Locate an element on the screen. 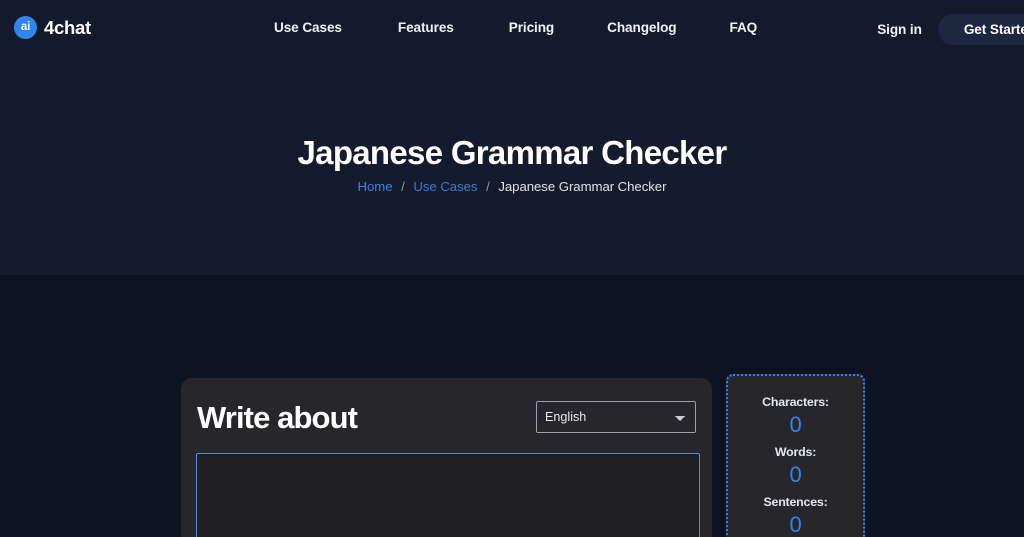  stat-sentences: Sentences: 0 is located at coordinates (795, 516).